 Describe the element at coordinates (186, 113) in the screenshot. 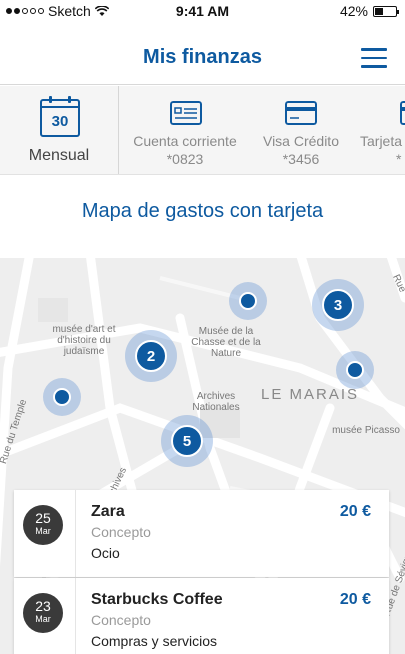

I see `account-card-icon` at that location.